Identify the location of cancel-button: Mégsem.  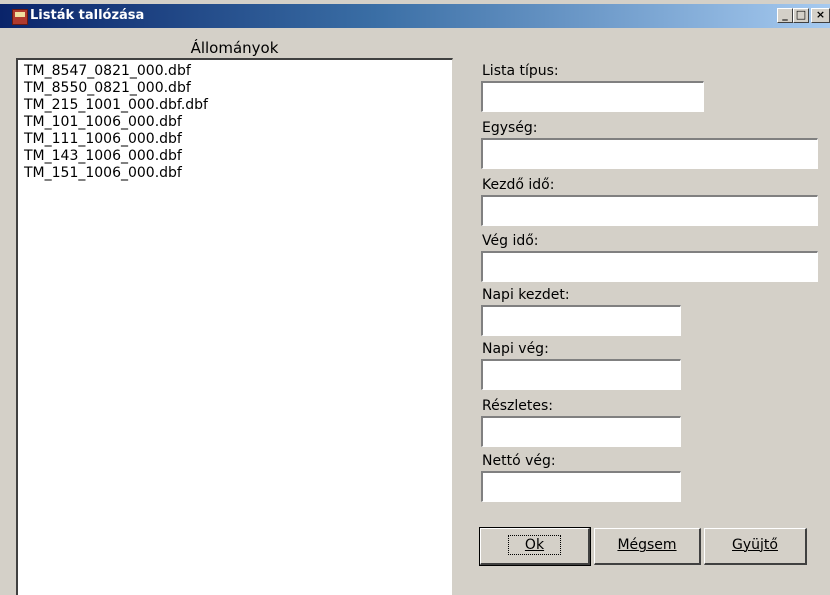
(647, 546).